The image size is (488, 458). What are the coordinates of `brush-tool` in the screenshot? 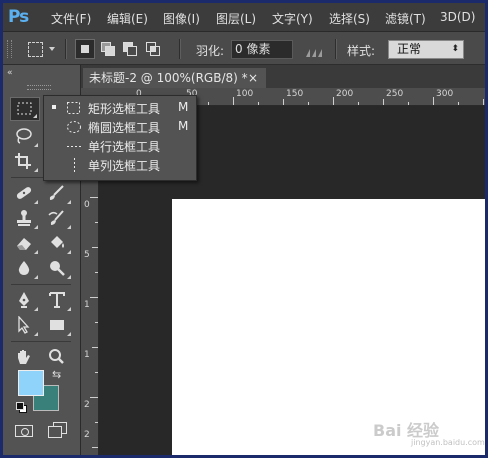 It's located at (58, 194).